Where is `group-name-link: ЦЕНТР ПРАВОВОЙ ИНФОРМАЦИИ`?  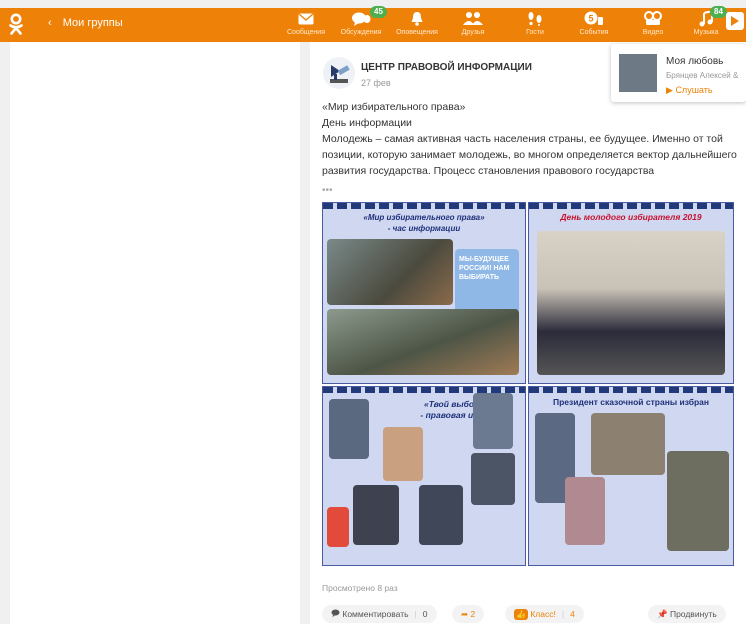 group-name-link: ЦЕНТР ПРАВОВОЙ ИНФОРМАЦИИ is located at coordinates (446, 67).